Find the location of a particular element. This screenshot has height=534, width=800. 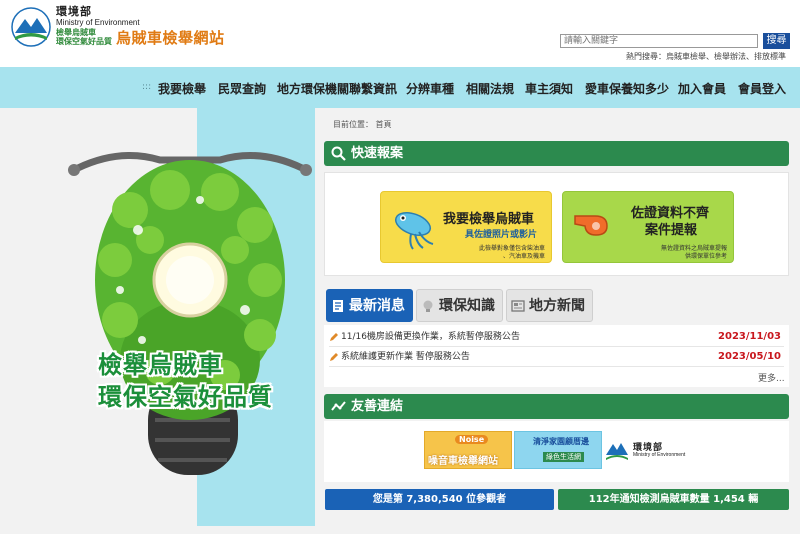

search-input is located at coordinates (659, 41).